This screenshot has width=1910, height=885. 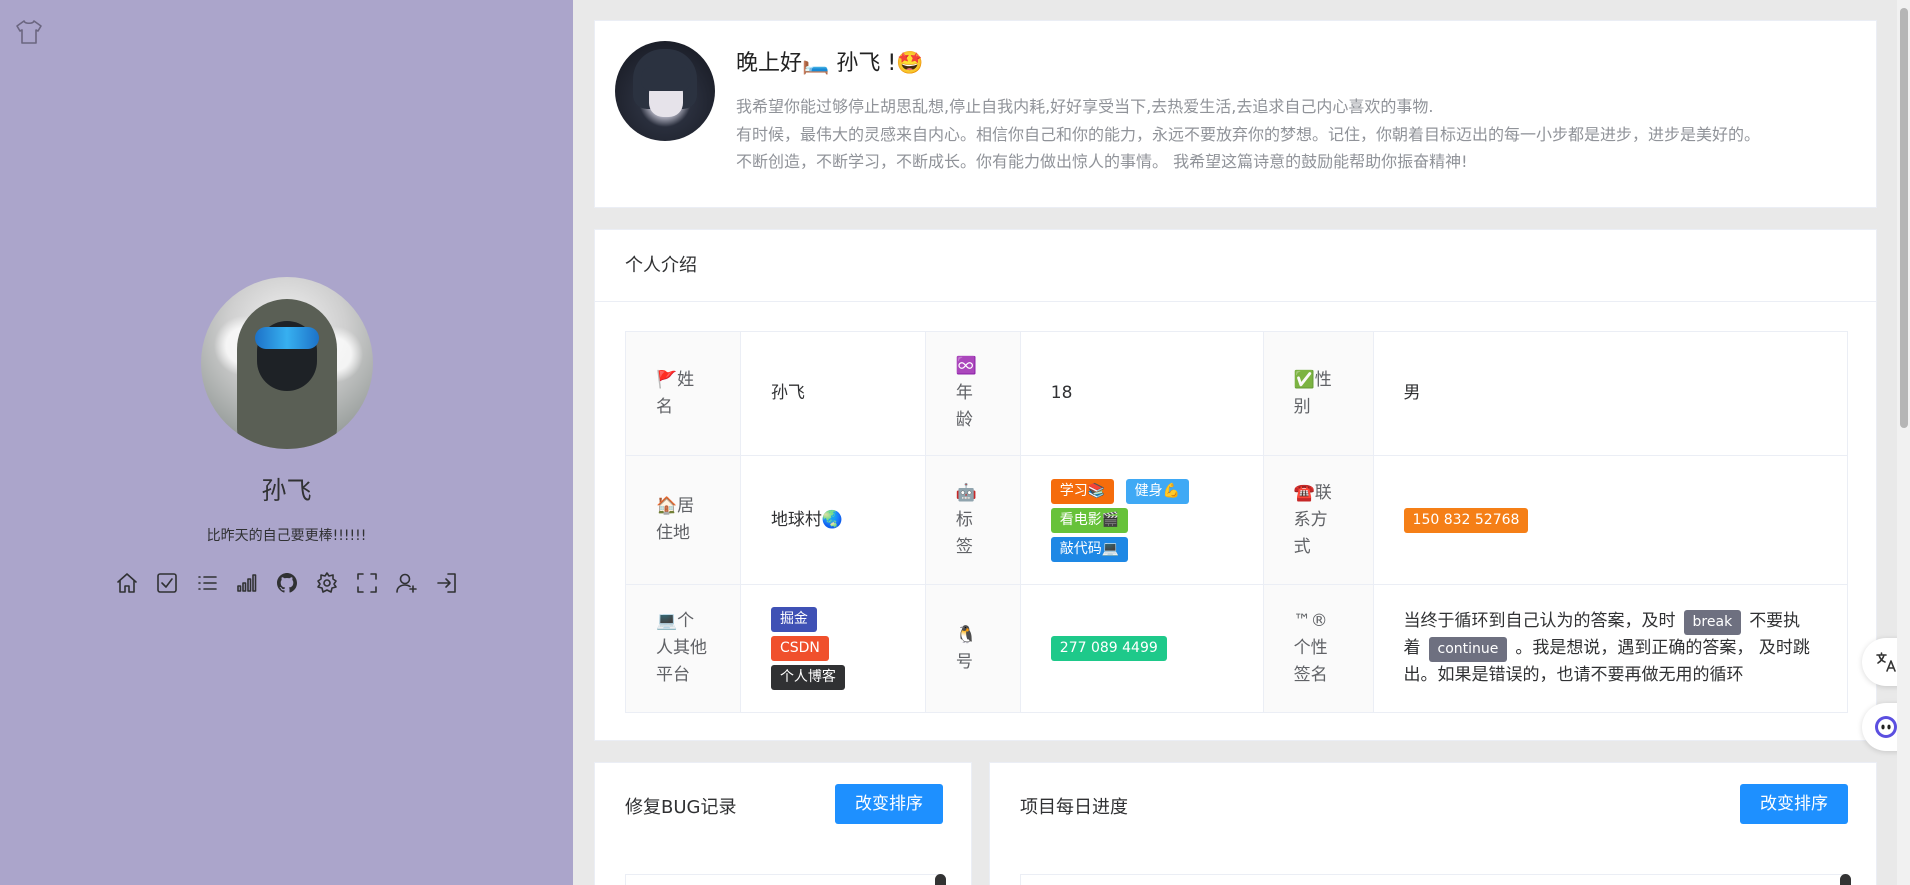 I want to click on gender-value: 男, so click(x=1610, y=393).